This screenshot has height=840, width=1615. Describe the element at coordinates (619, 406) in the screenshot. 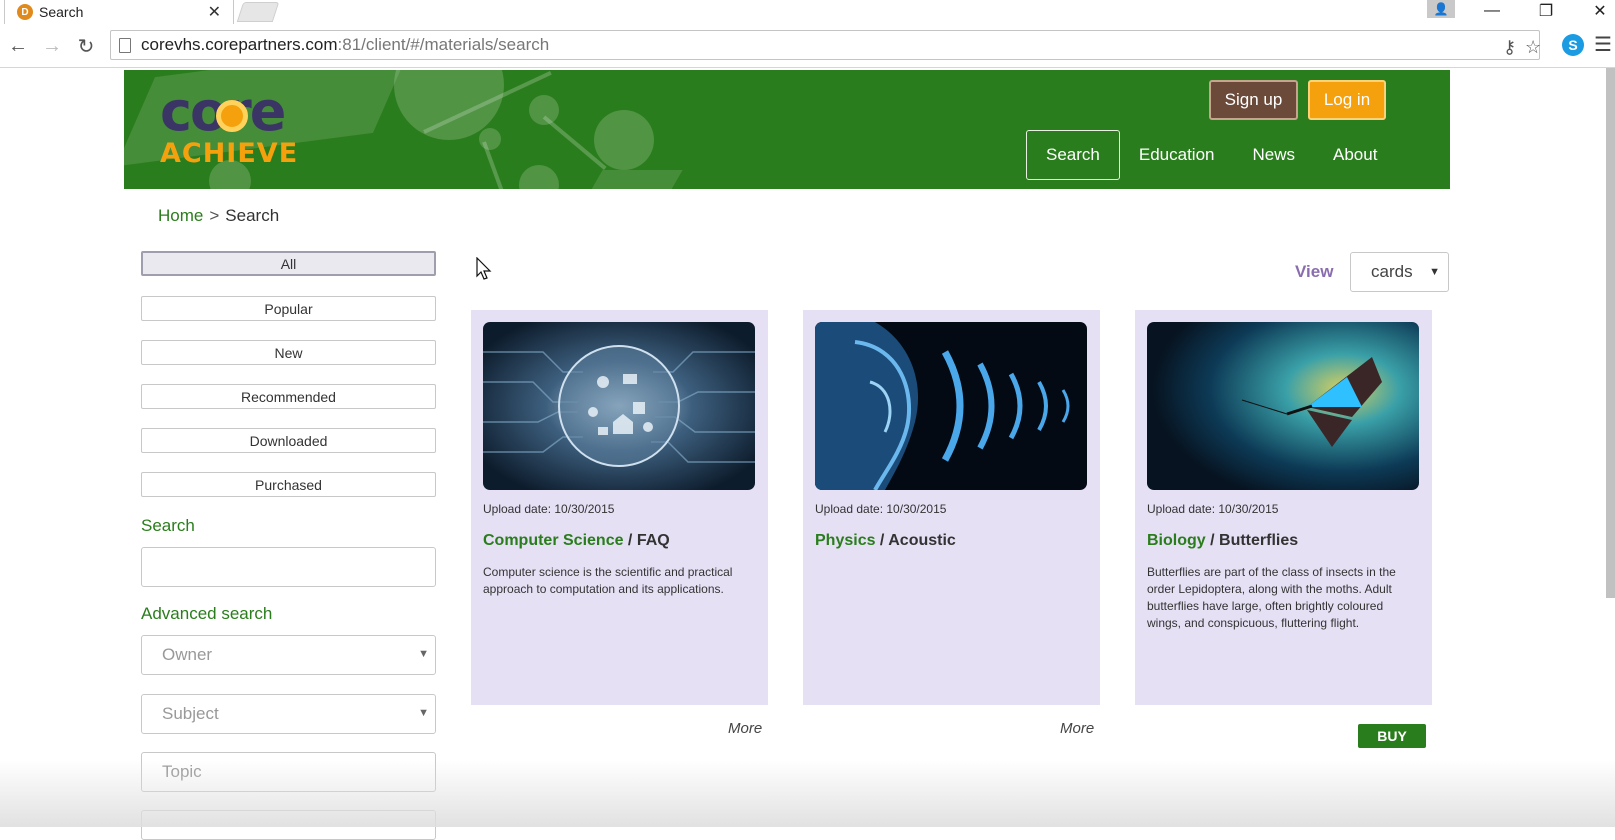

I see `computer-science-image` at that location.